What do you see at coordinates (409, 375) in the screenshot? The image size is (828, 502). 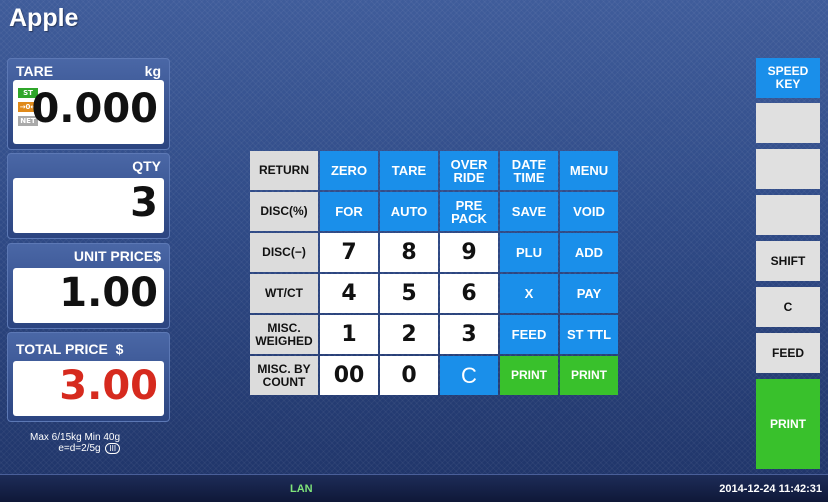 I see `key-0: 0` at bounding box center [409, 375].